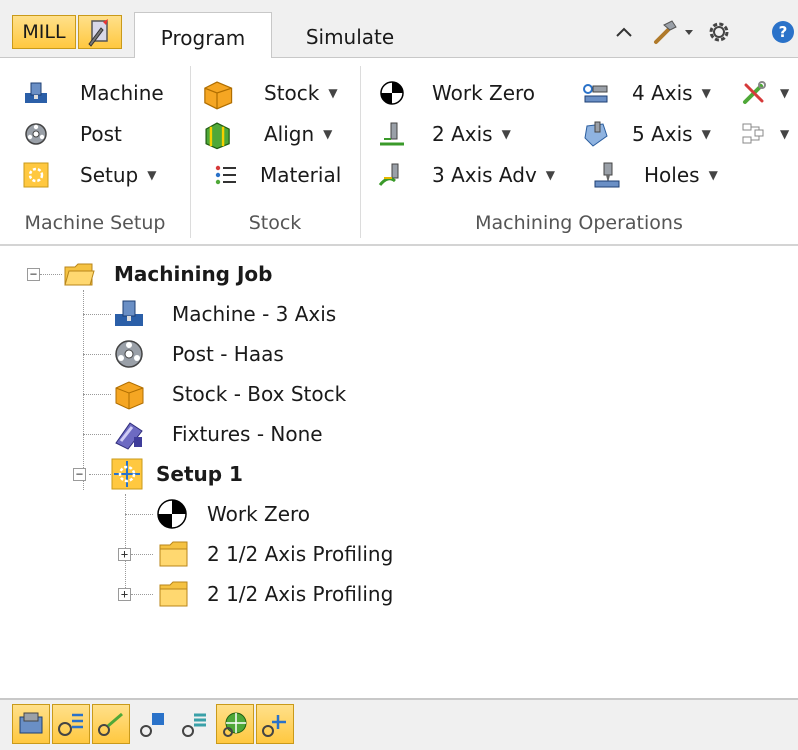 This screenshot has width=798, height=750. Describe the element at coordinates (269, 93) in the screenshot. I see `stock-button: Stock ▼` at that location.